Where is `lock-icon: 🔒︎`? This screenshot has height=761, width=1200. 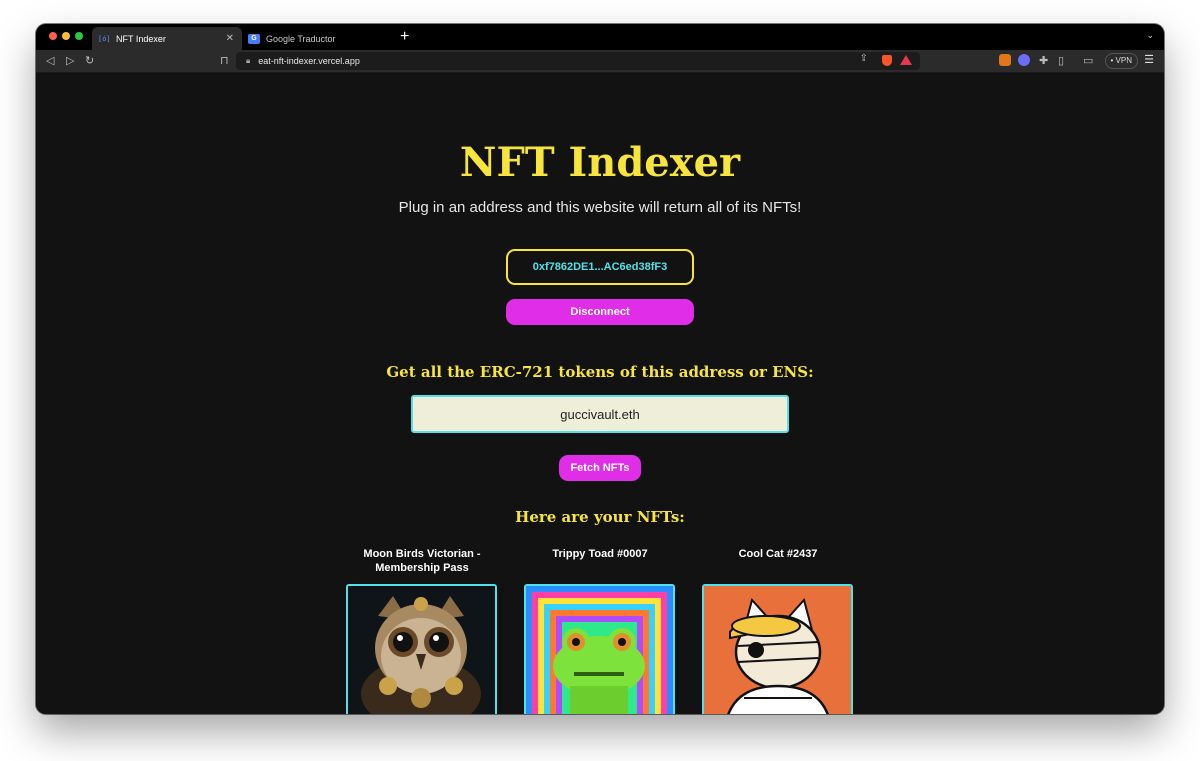 lock-icon: 🔒︎ is located at coordinates (248, 60).